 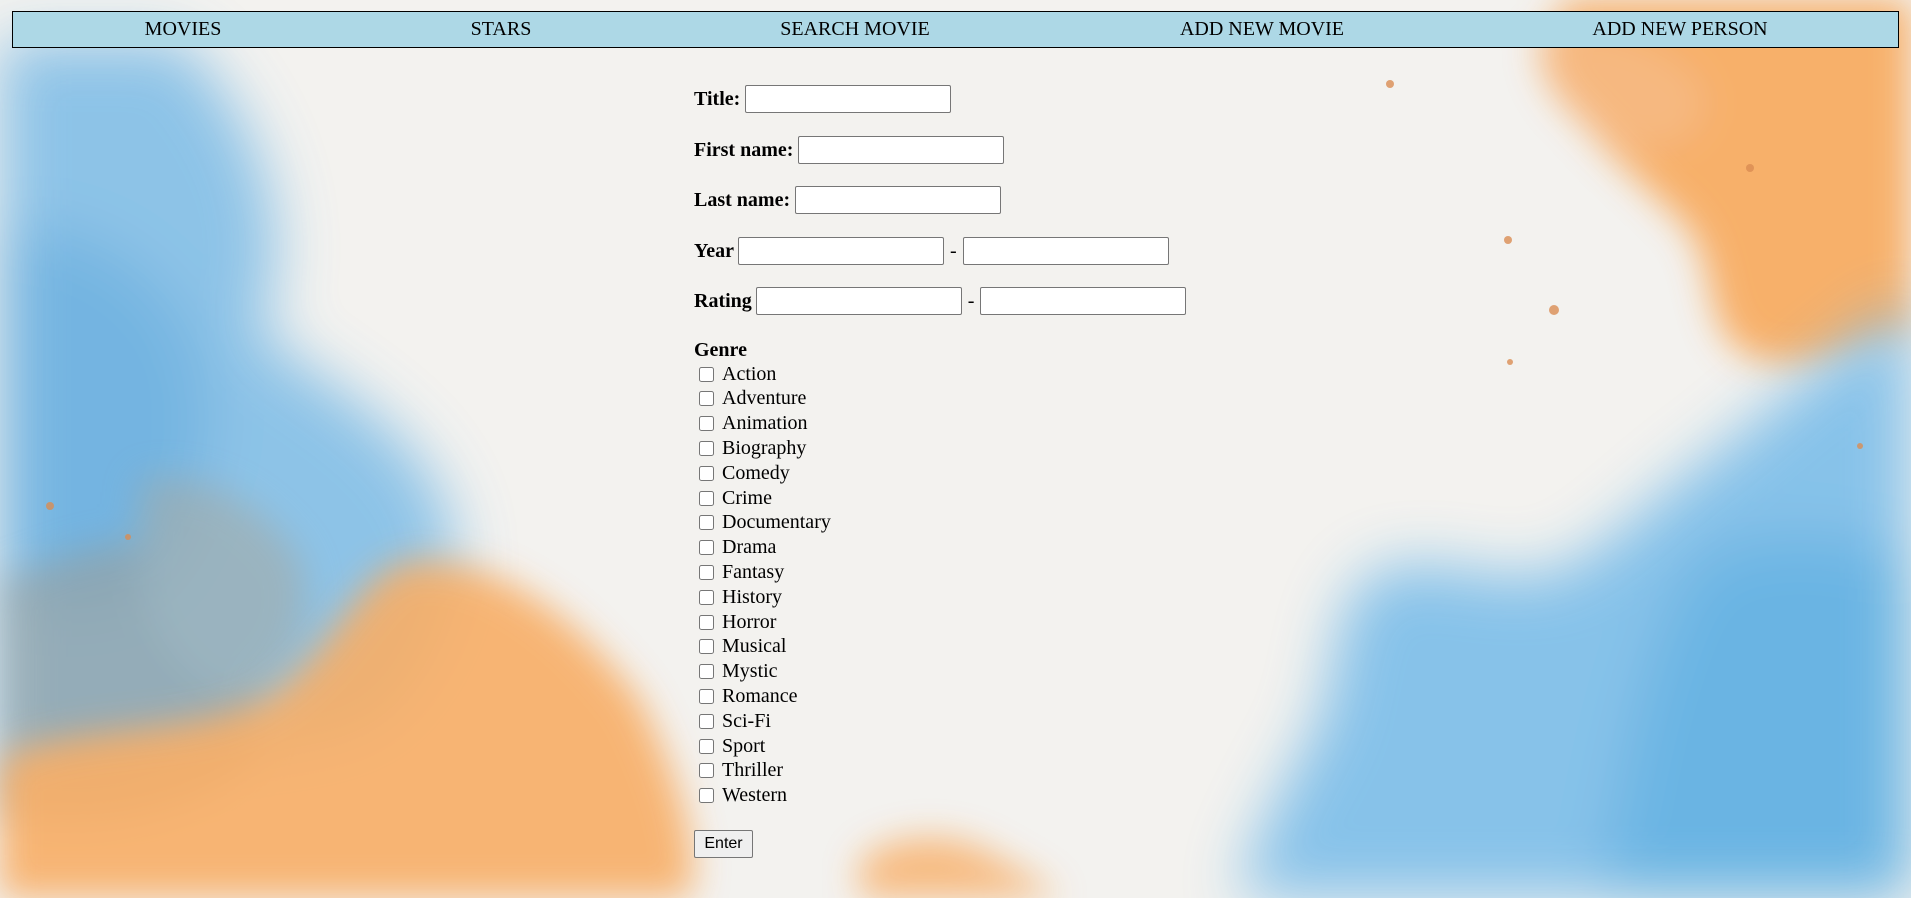 I want to click on genre-label-comedy: Comedy, so click(x=756, y=472).